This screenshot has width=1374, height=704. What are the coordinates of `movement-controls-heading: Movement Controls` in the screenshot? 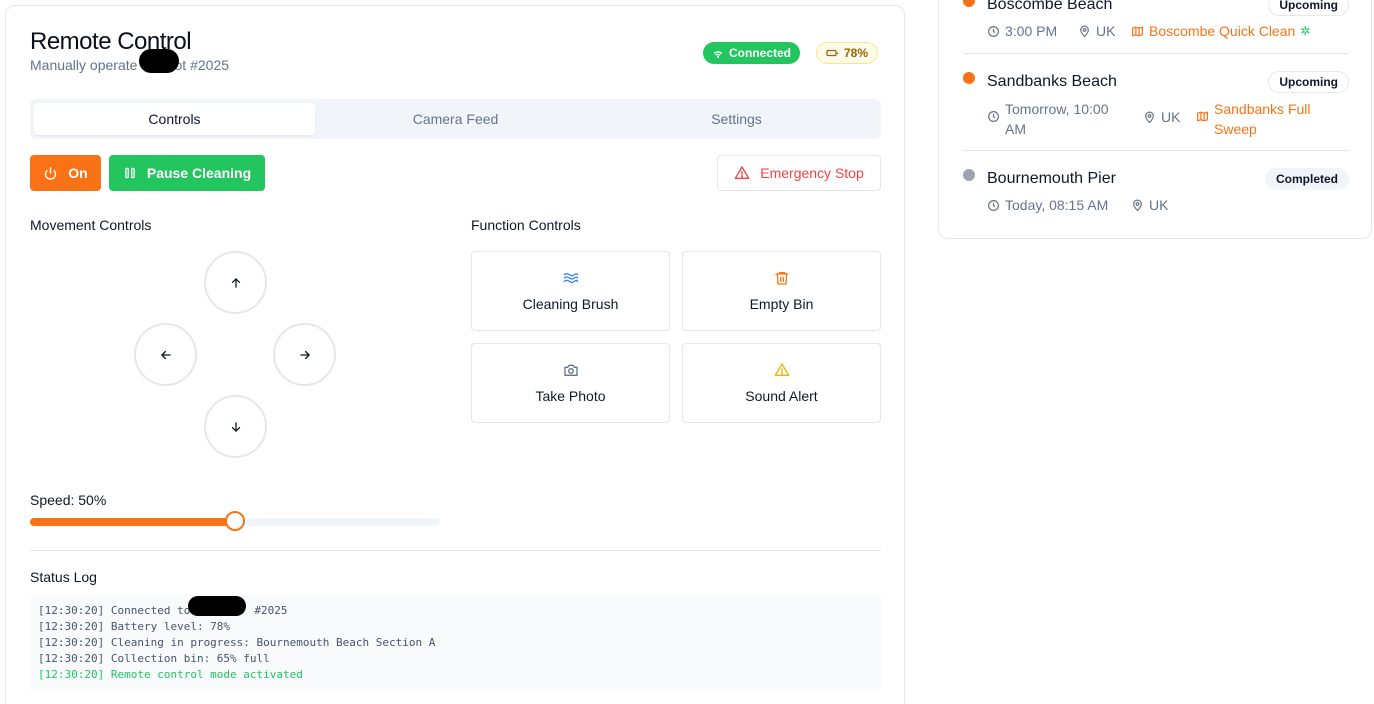 It's located at (91, 225).